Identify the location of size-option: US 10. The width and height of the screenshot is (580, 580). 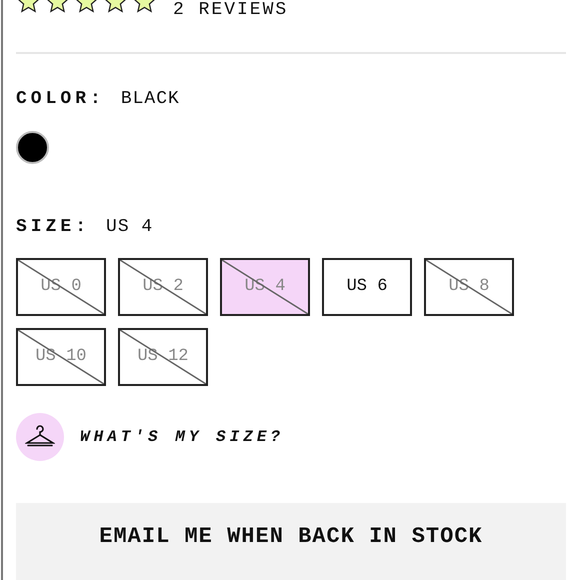
(61, 357).